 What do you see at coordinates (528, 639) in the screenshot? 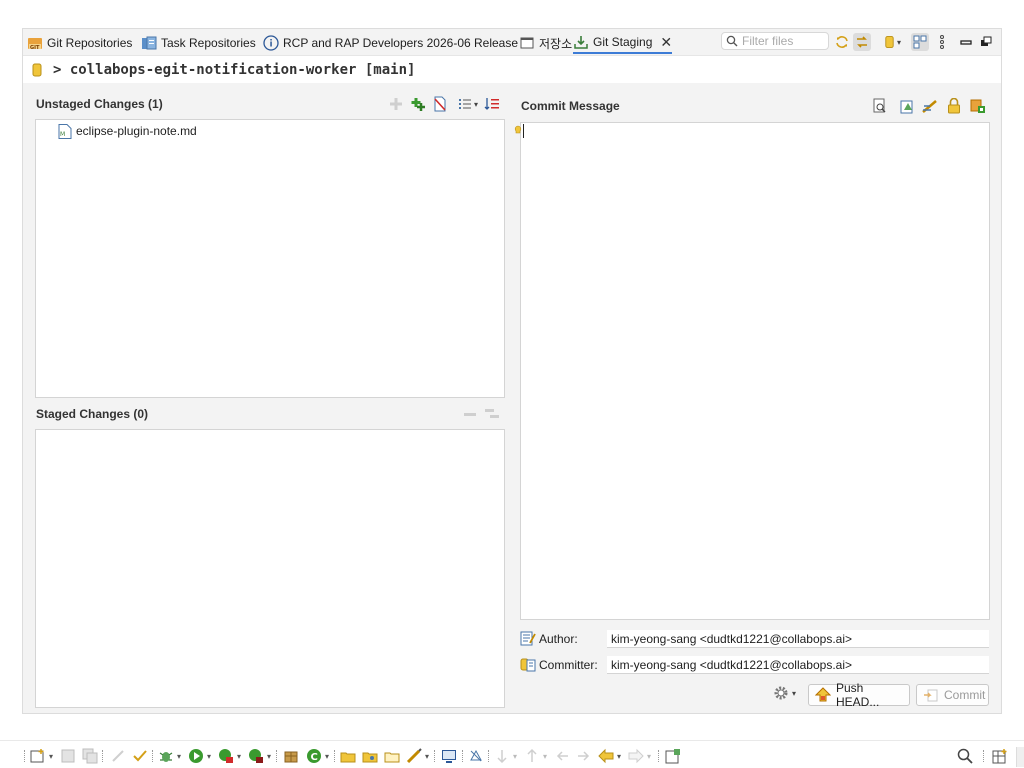
I see `author-icon` at bounding box center [528, 639].